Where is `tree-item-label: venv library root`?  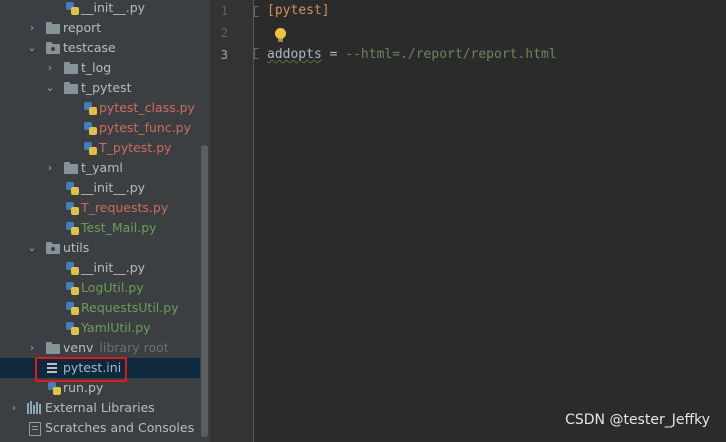 tree-item-label: venv library root is located at coordinates (116, 348).